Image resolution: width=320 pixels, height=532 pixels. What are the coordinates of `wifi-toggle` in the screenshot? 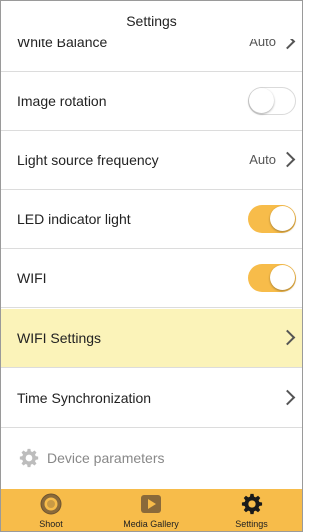 It's located at (272, 278).